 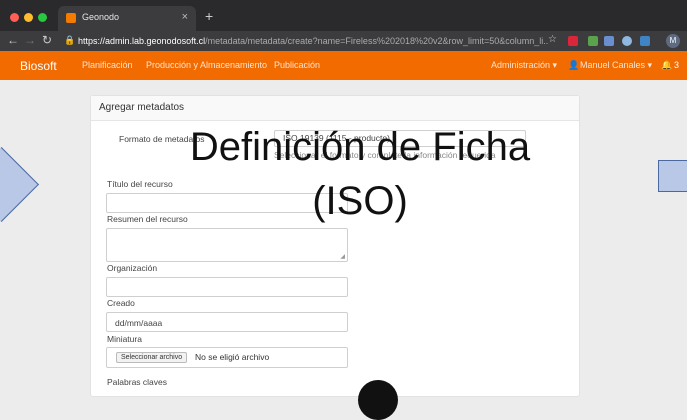 I want to click on resumen-textarea: ◢, so click(x=227, y=245).